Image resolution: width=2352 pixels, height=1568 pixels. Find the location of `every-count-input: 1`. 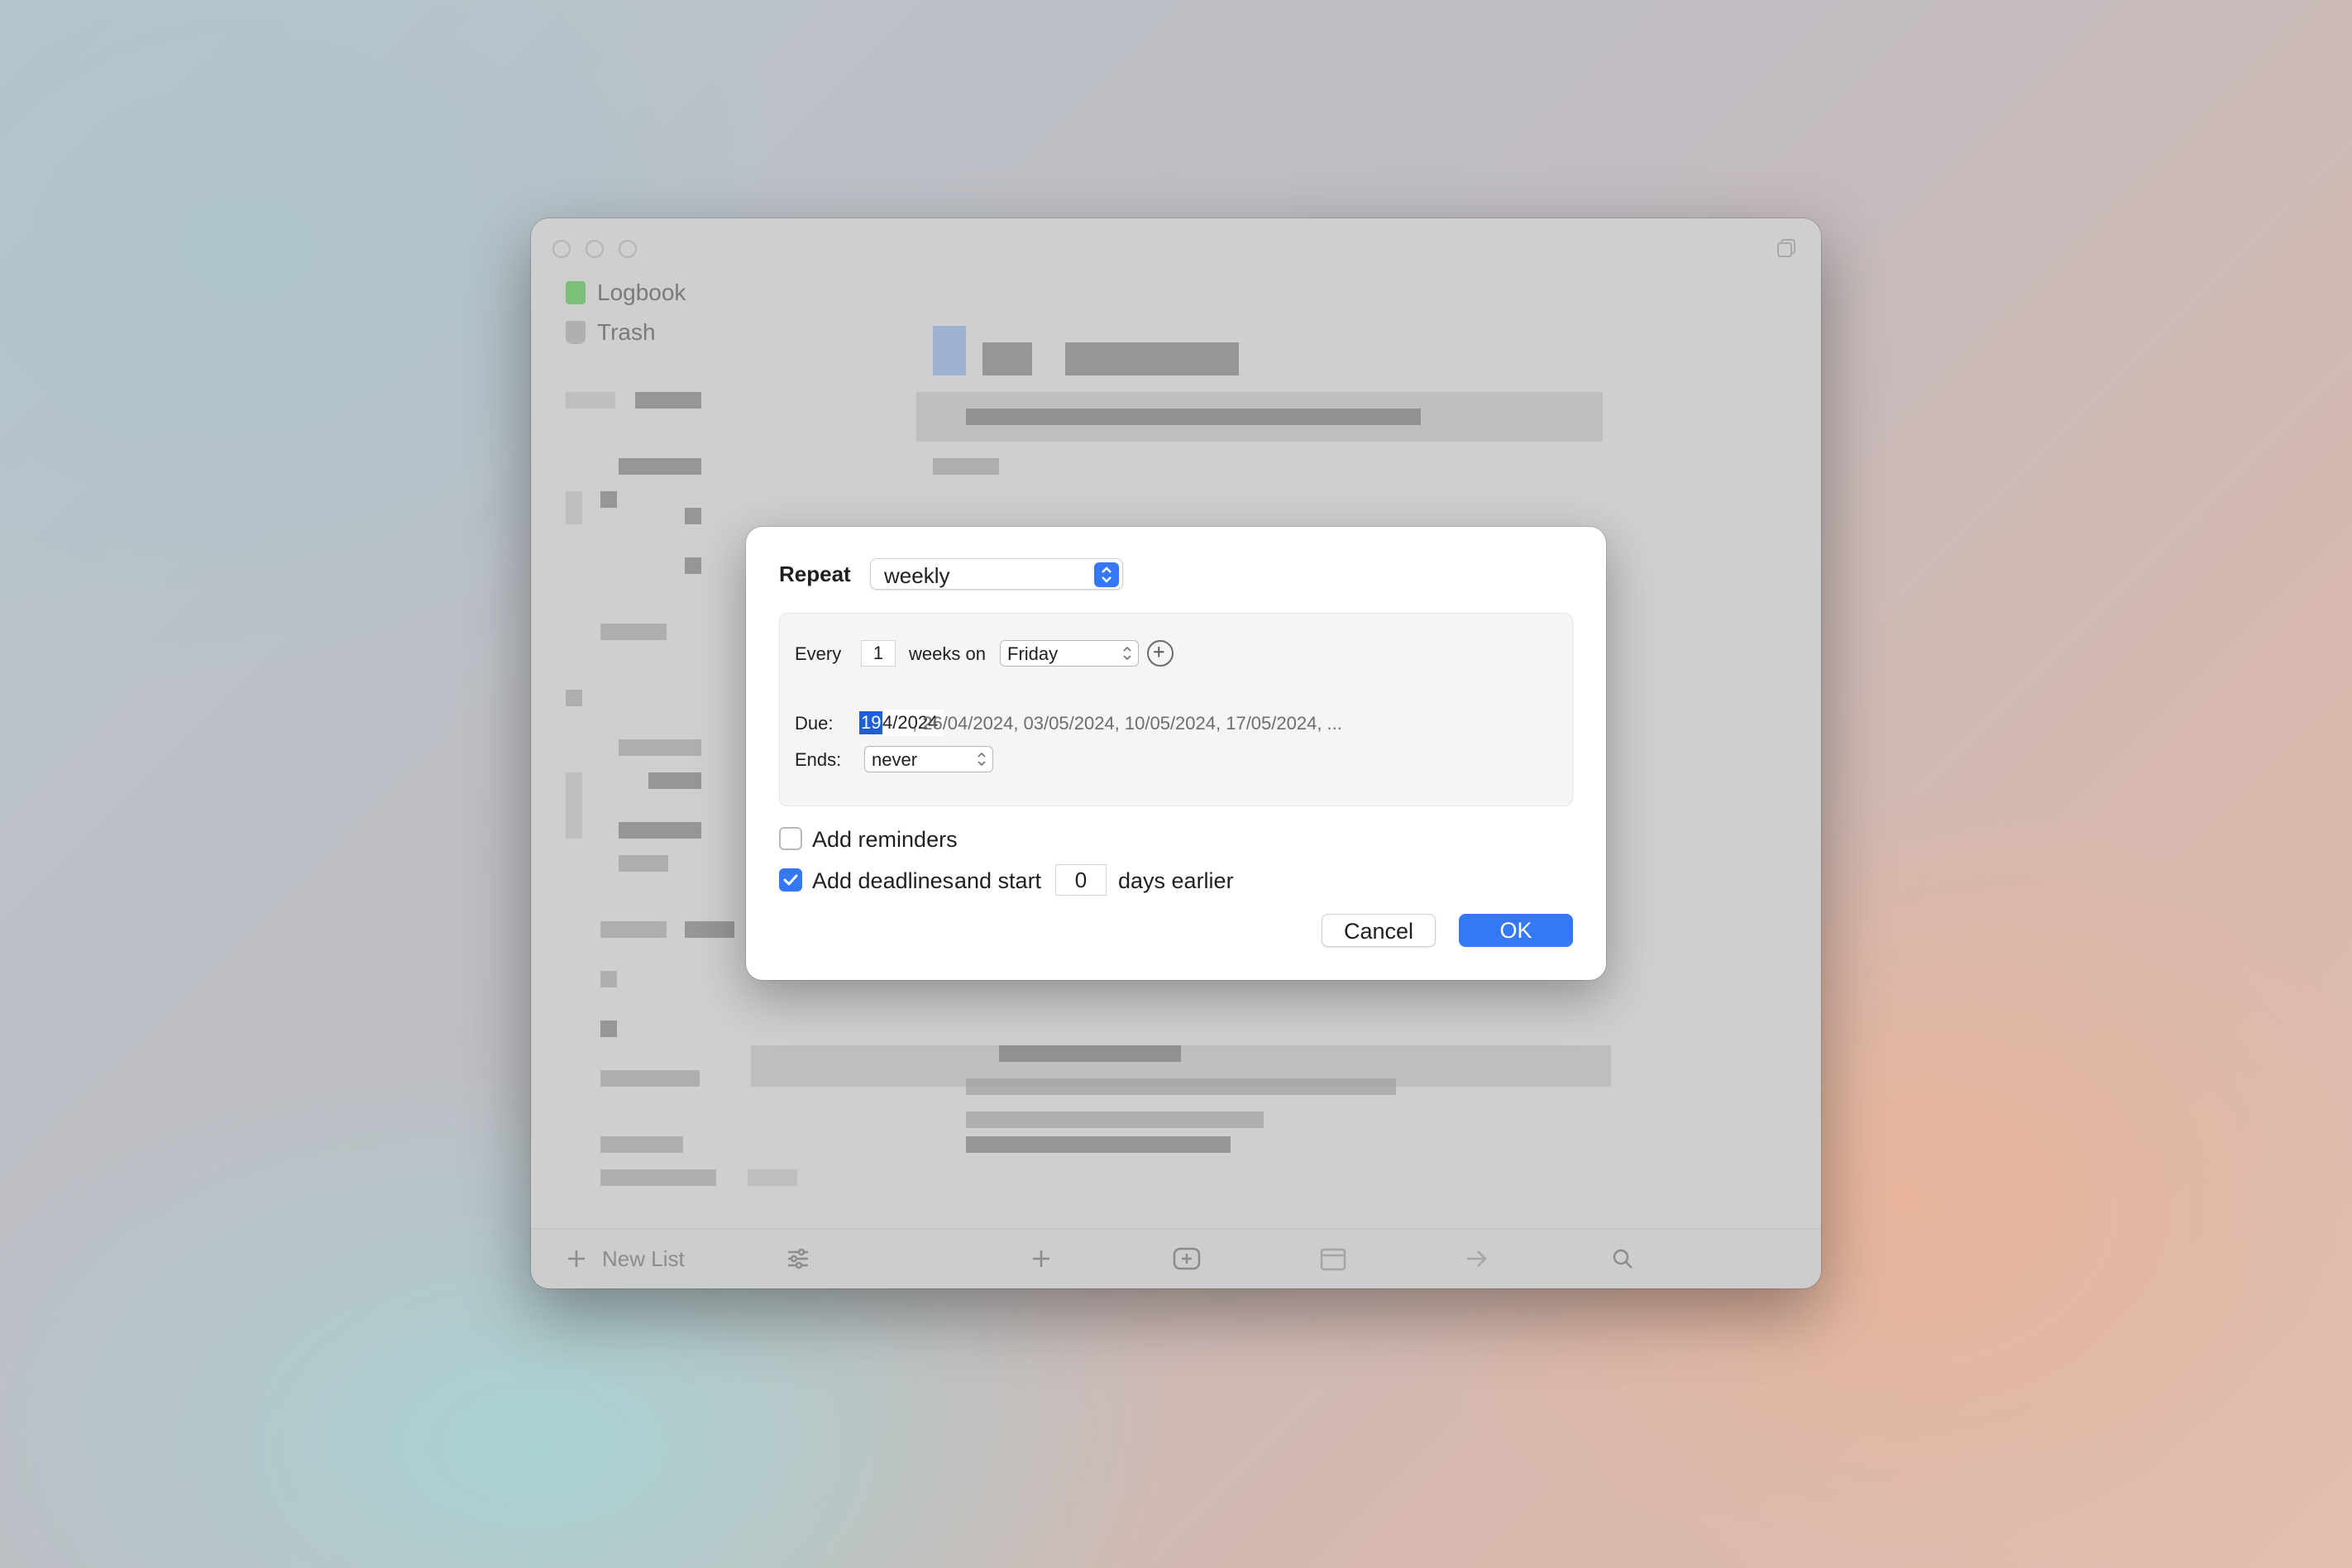

every-count-input: 1 is located at coordinates (878, 653).